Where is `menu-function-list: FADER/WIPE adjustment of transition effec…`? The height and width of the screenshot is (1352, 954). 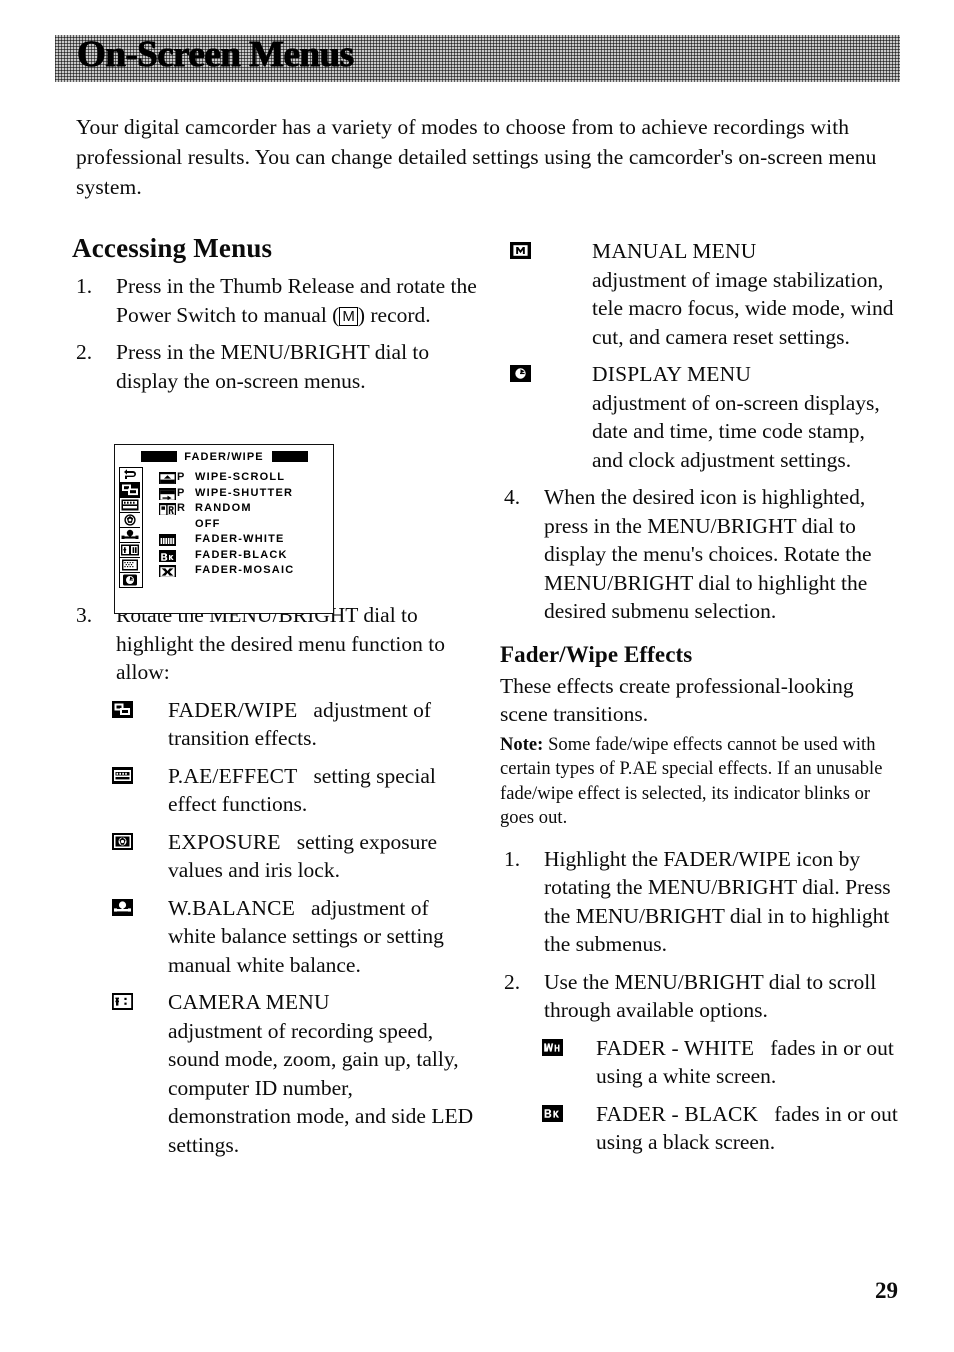 menu-function-list: FADER/WIPE adjustment of transition effec… is located at coordinates (276, 928).